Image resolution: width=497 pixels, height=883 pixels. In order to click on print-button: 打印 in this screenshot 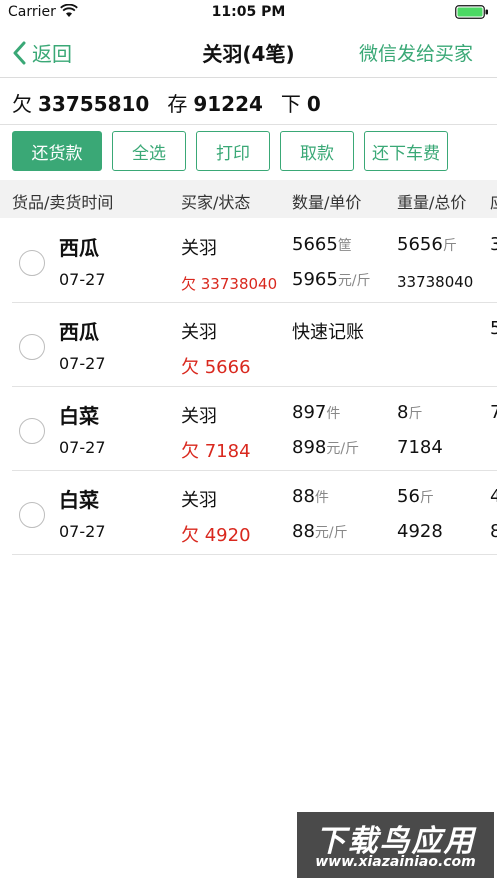, I will do `click(233, 151)`.